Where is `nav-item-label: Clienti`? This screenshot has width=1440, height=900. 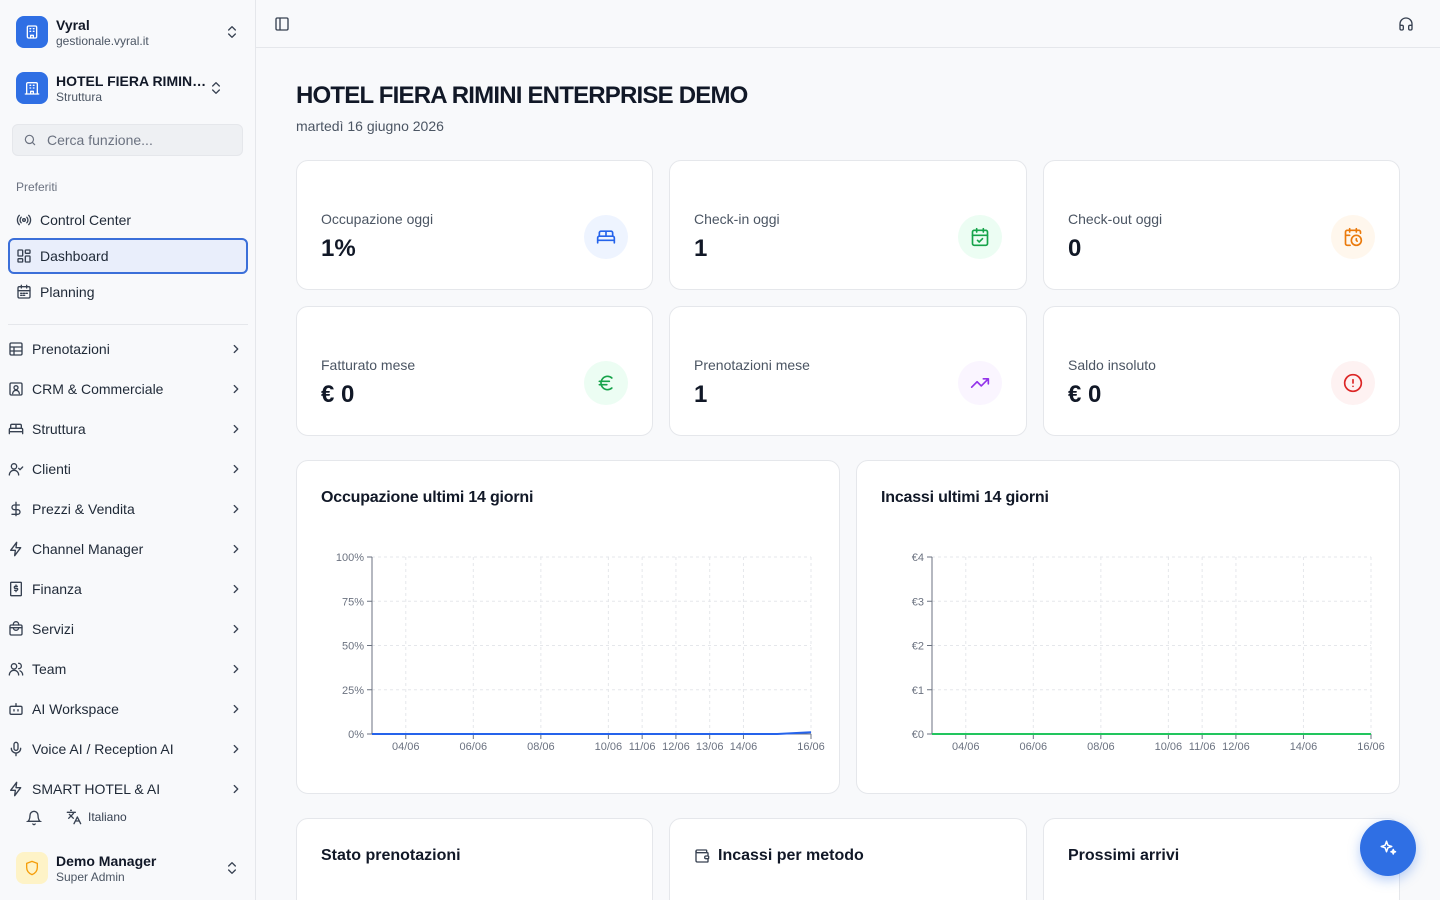
nav-item-label: Clienti is located at coordinates (51, 469).